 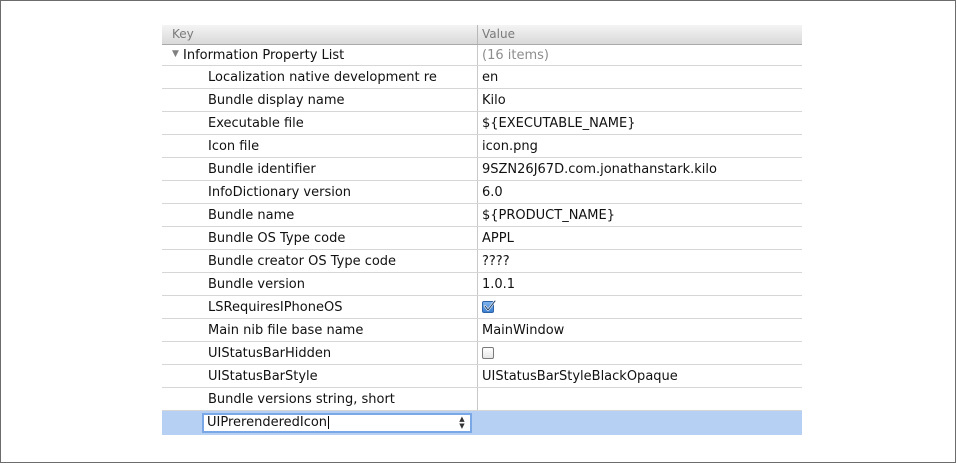 I want to click on key-cell: Bundle name, so click(x=251, y=215).